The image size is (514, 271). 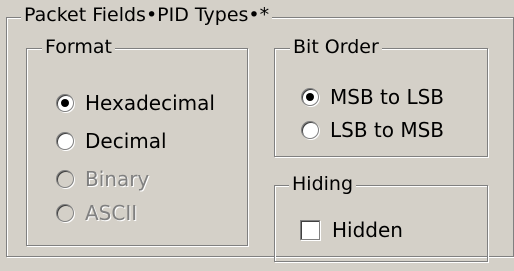 What do you see at coordinates (323, 184) in the screenshot?
I see `hiding-title: Hiding` at bounding box center [323, 184].